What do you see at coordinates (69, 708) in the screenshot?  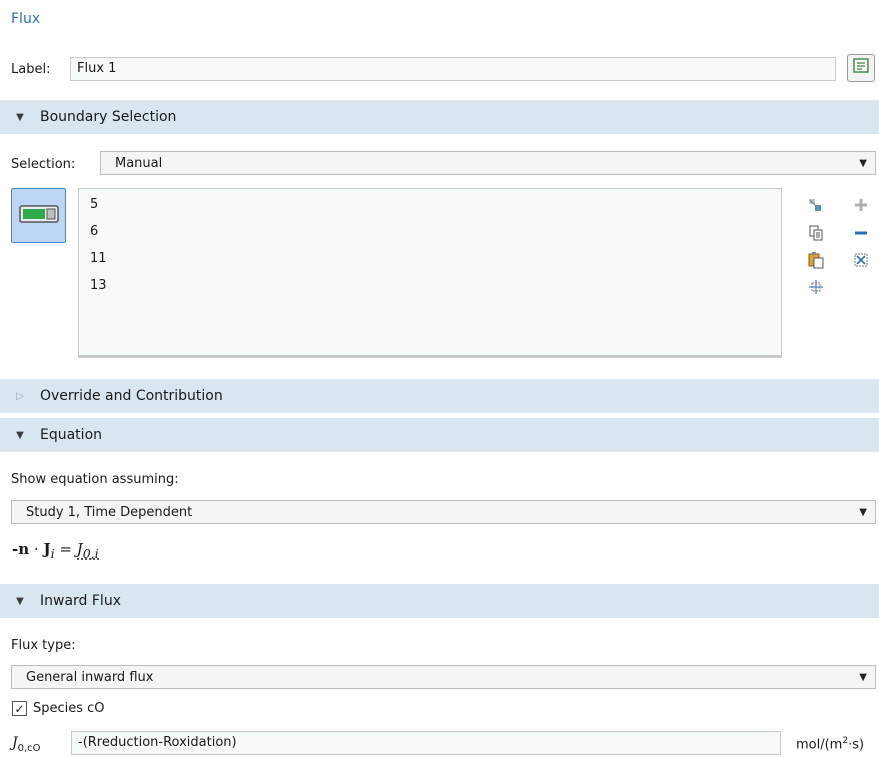 I see `species-label: Species cO` at bounding box center [69, 708].